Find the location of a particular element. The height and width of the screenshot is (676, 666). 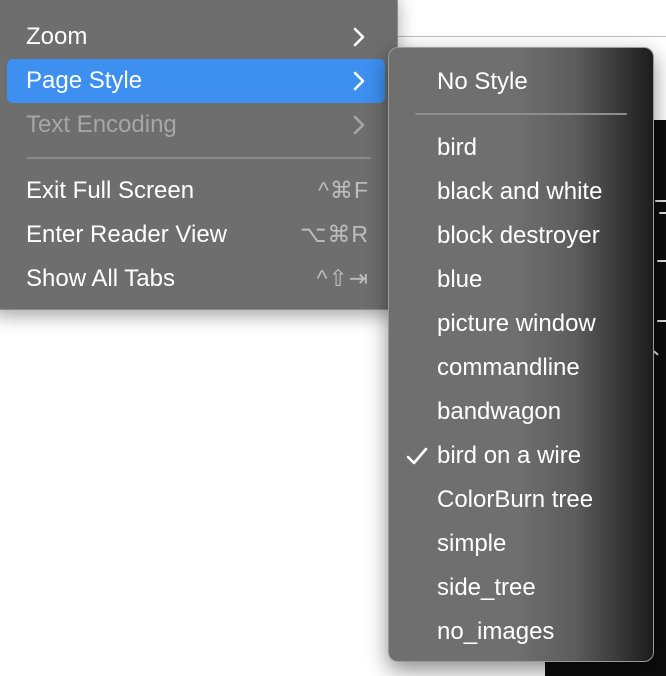

submenu-item-style: no_images is located at coordinates (521, 632).